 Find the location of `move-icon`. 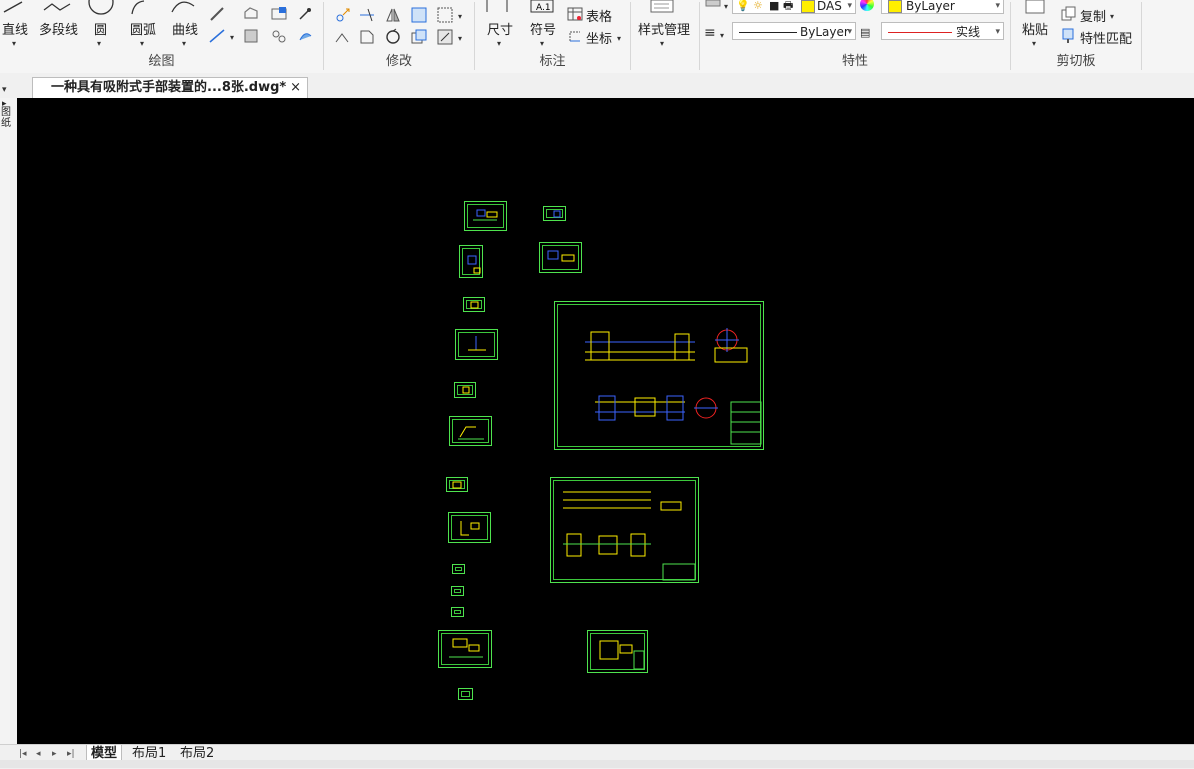

move-icon is located at coordinates (343, 15).